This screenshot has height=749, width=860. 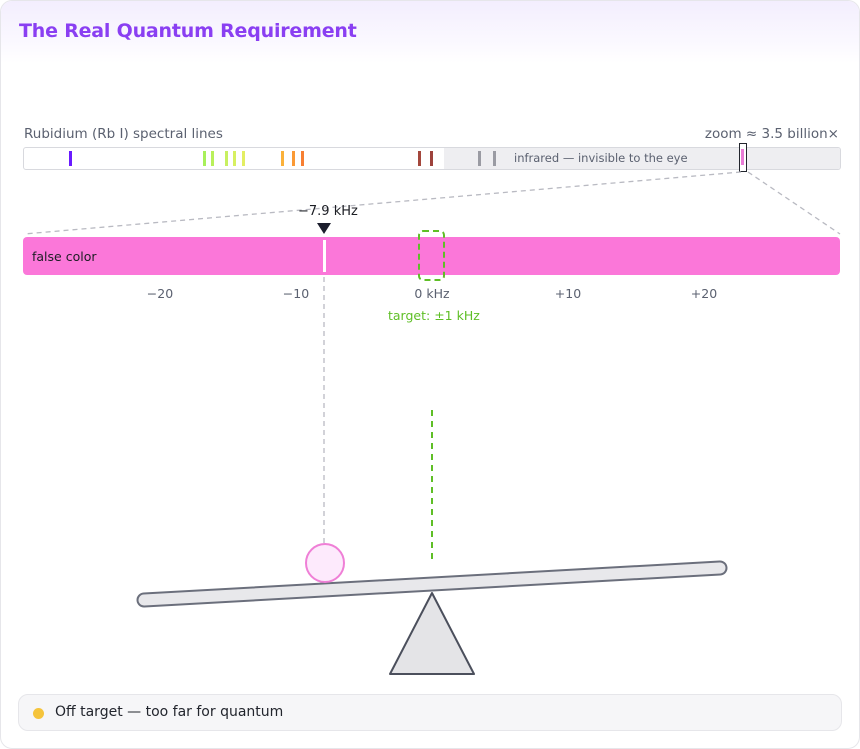 I want to click on status-banner: Off target — too far for quantum, so click(x=430, y=712).